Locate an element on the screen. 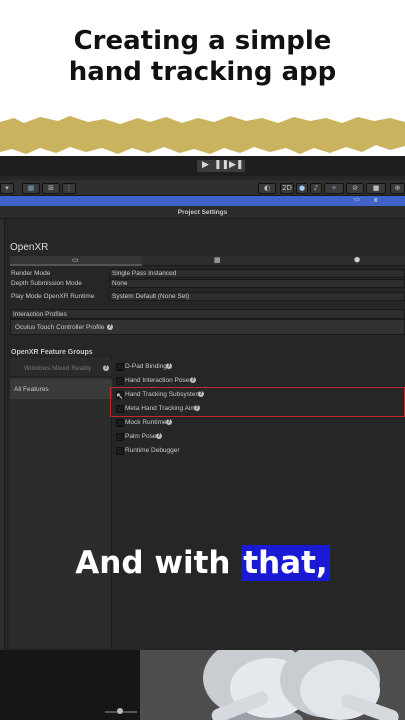 The height and width of the screenshot is (720, 405). camera-icon: ■ is located at coordinates (376, 188).